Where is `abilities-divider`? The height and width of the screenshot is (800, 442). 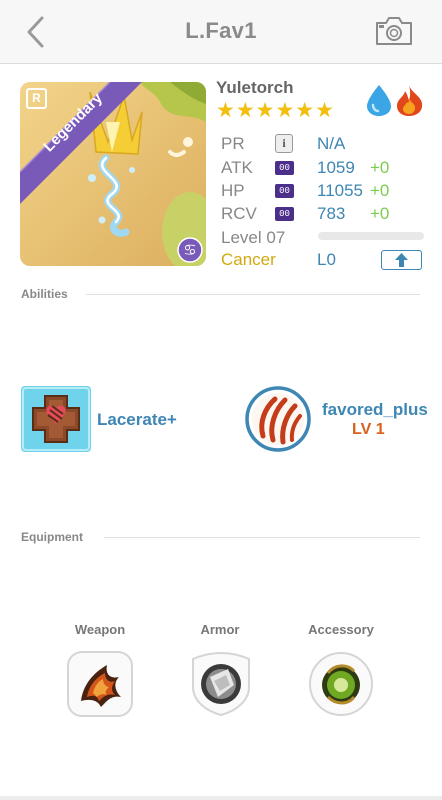
abilities-divider is located at coordinates (253, 294).